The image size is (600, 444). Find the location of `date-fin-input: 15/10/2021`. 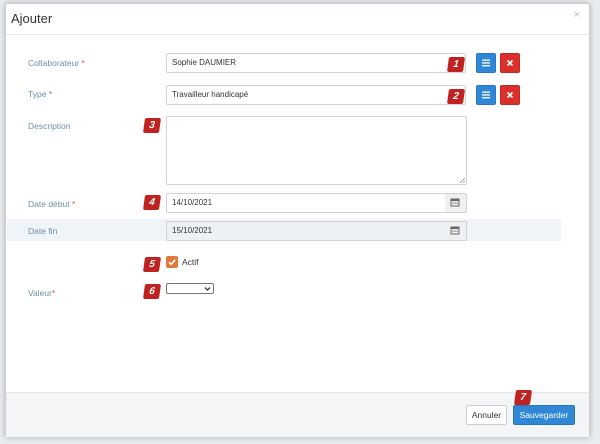

date-fin-input: 15/10/2021 is located at coordinates (306, 231).